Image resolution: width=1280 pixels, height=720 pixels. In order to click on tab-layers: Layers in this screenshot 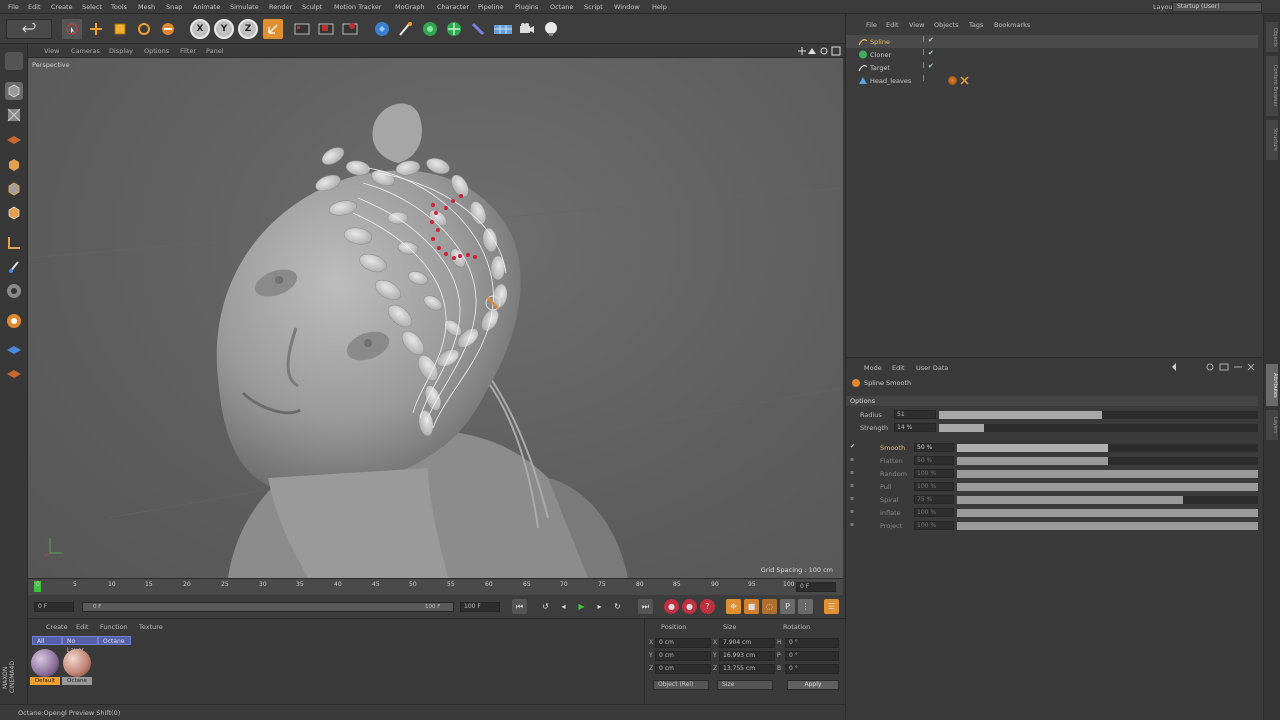, I will do `click(1272, 425)`.